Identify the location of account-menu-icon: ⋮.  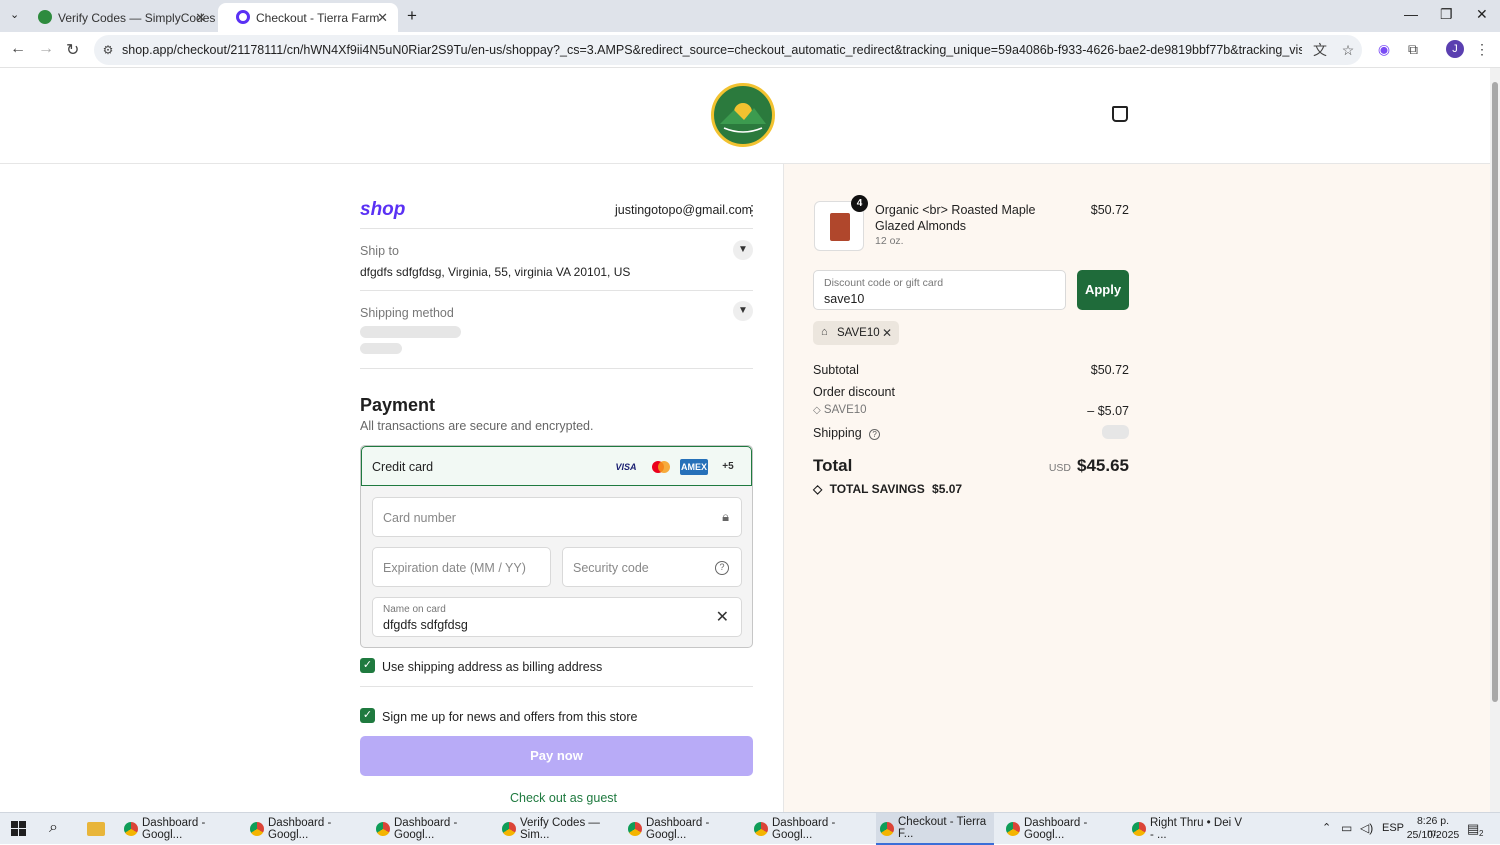
(752, 210).